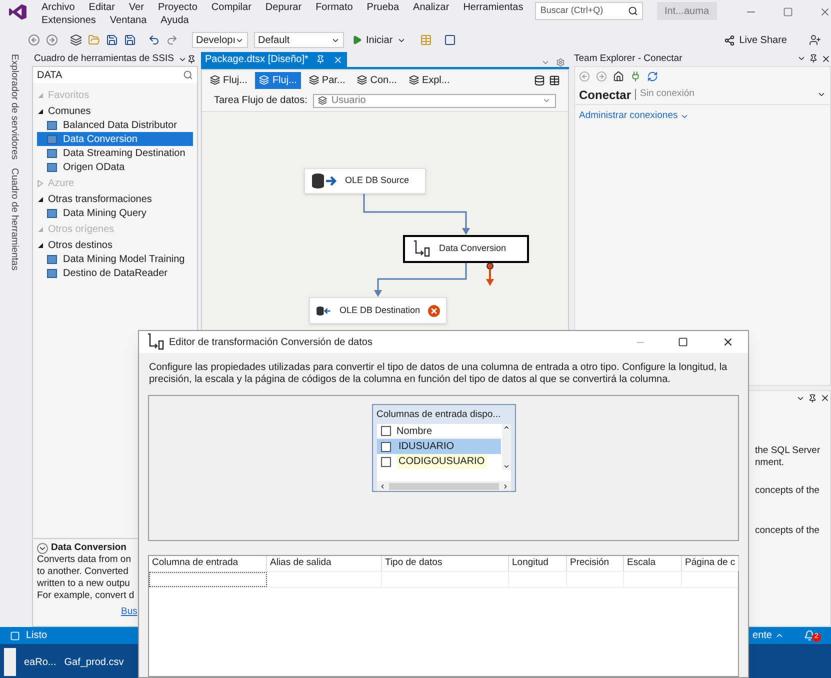 Image resolution: width=831 pixels, height=678 pixels. What do you see at coordinates (653, 563) in the screenshot?
I see `grid-column-header: Escala` at bounding box center [653, 563].